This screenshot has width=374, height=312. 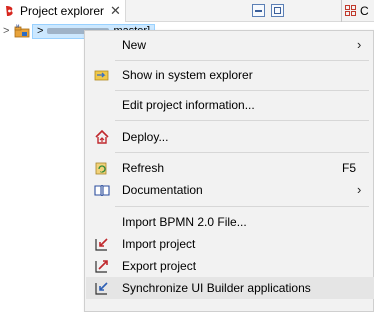 I want to click on close-icon: ✕, so click(x=115, y=11).